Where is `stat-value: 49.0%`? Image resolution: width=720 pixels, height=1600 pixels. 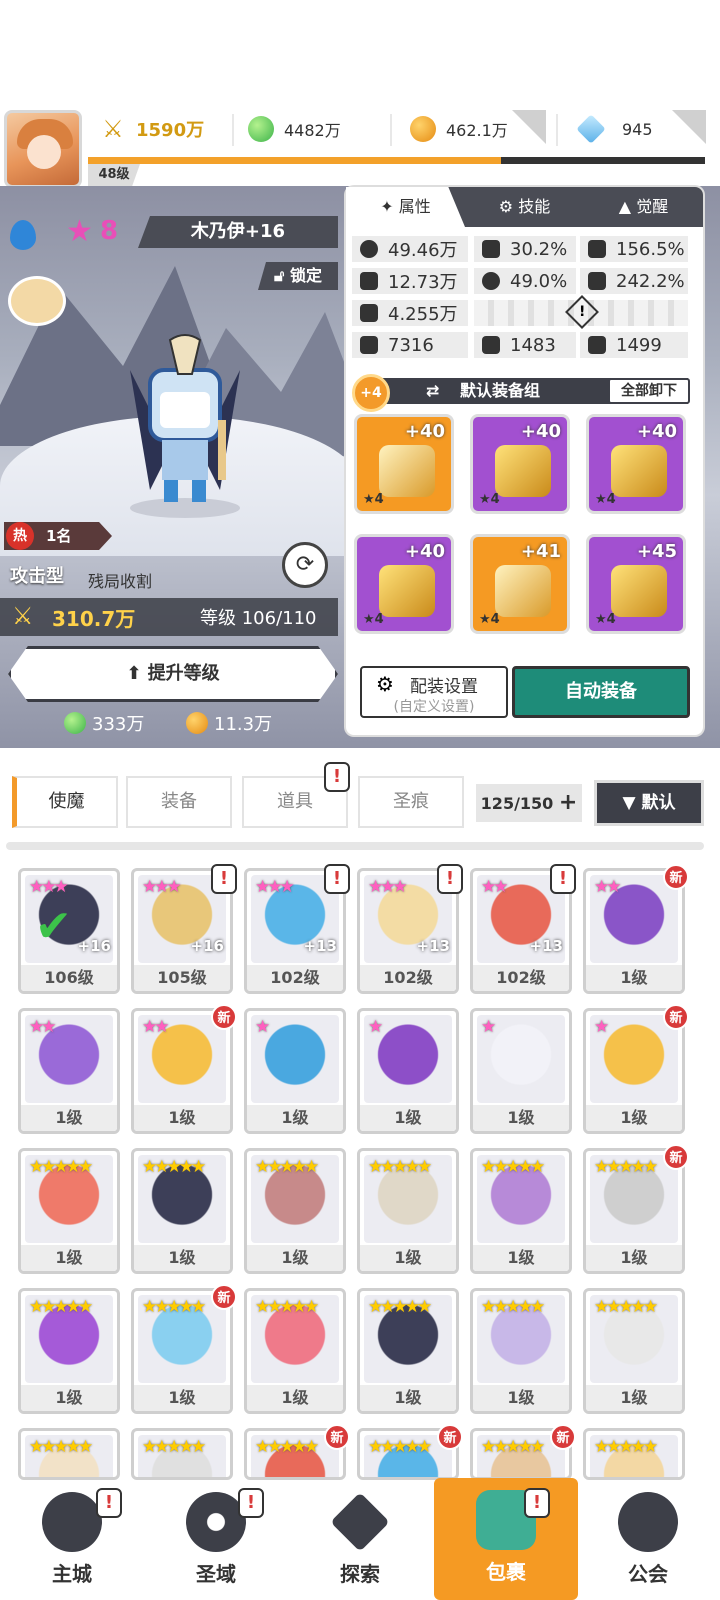
stat-value: 49.0% is located at coordinates (539, 281).